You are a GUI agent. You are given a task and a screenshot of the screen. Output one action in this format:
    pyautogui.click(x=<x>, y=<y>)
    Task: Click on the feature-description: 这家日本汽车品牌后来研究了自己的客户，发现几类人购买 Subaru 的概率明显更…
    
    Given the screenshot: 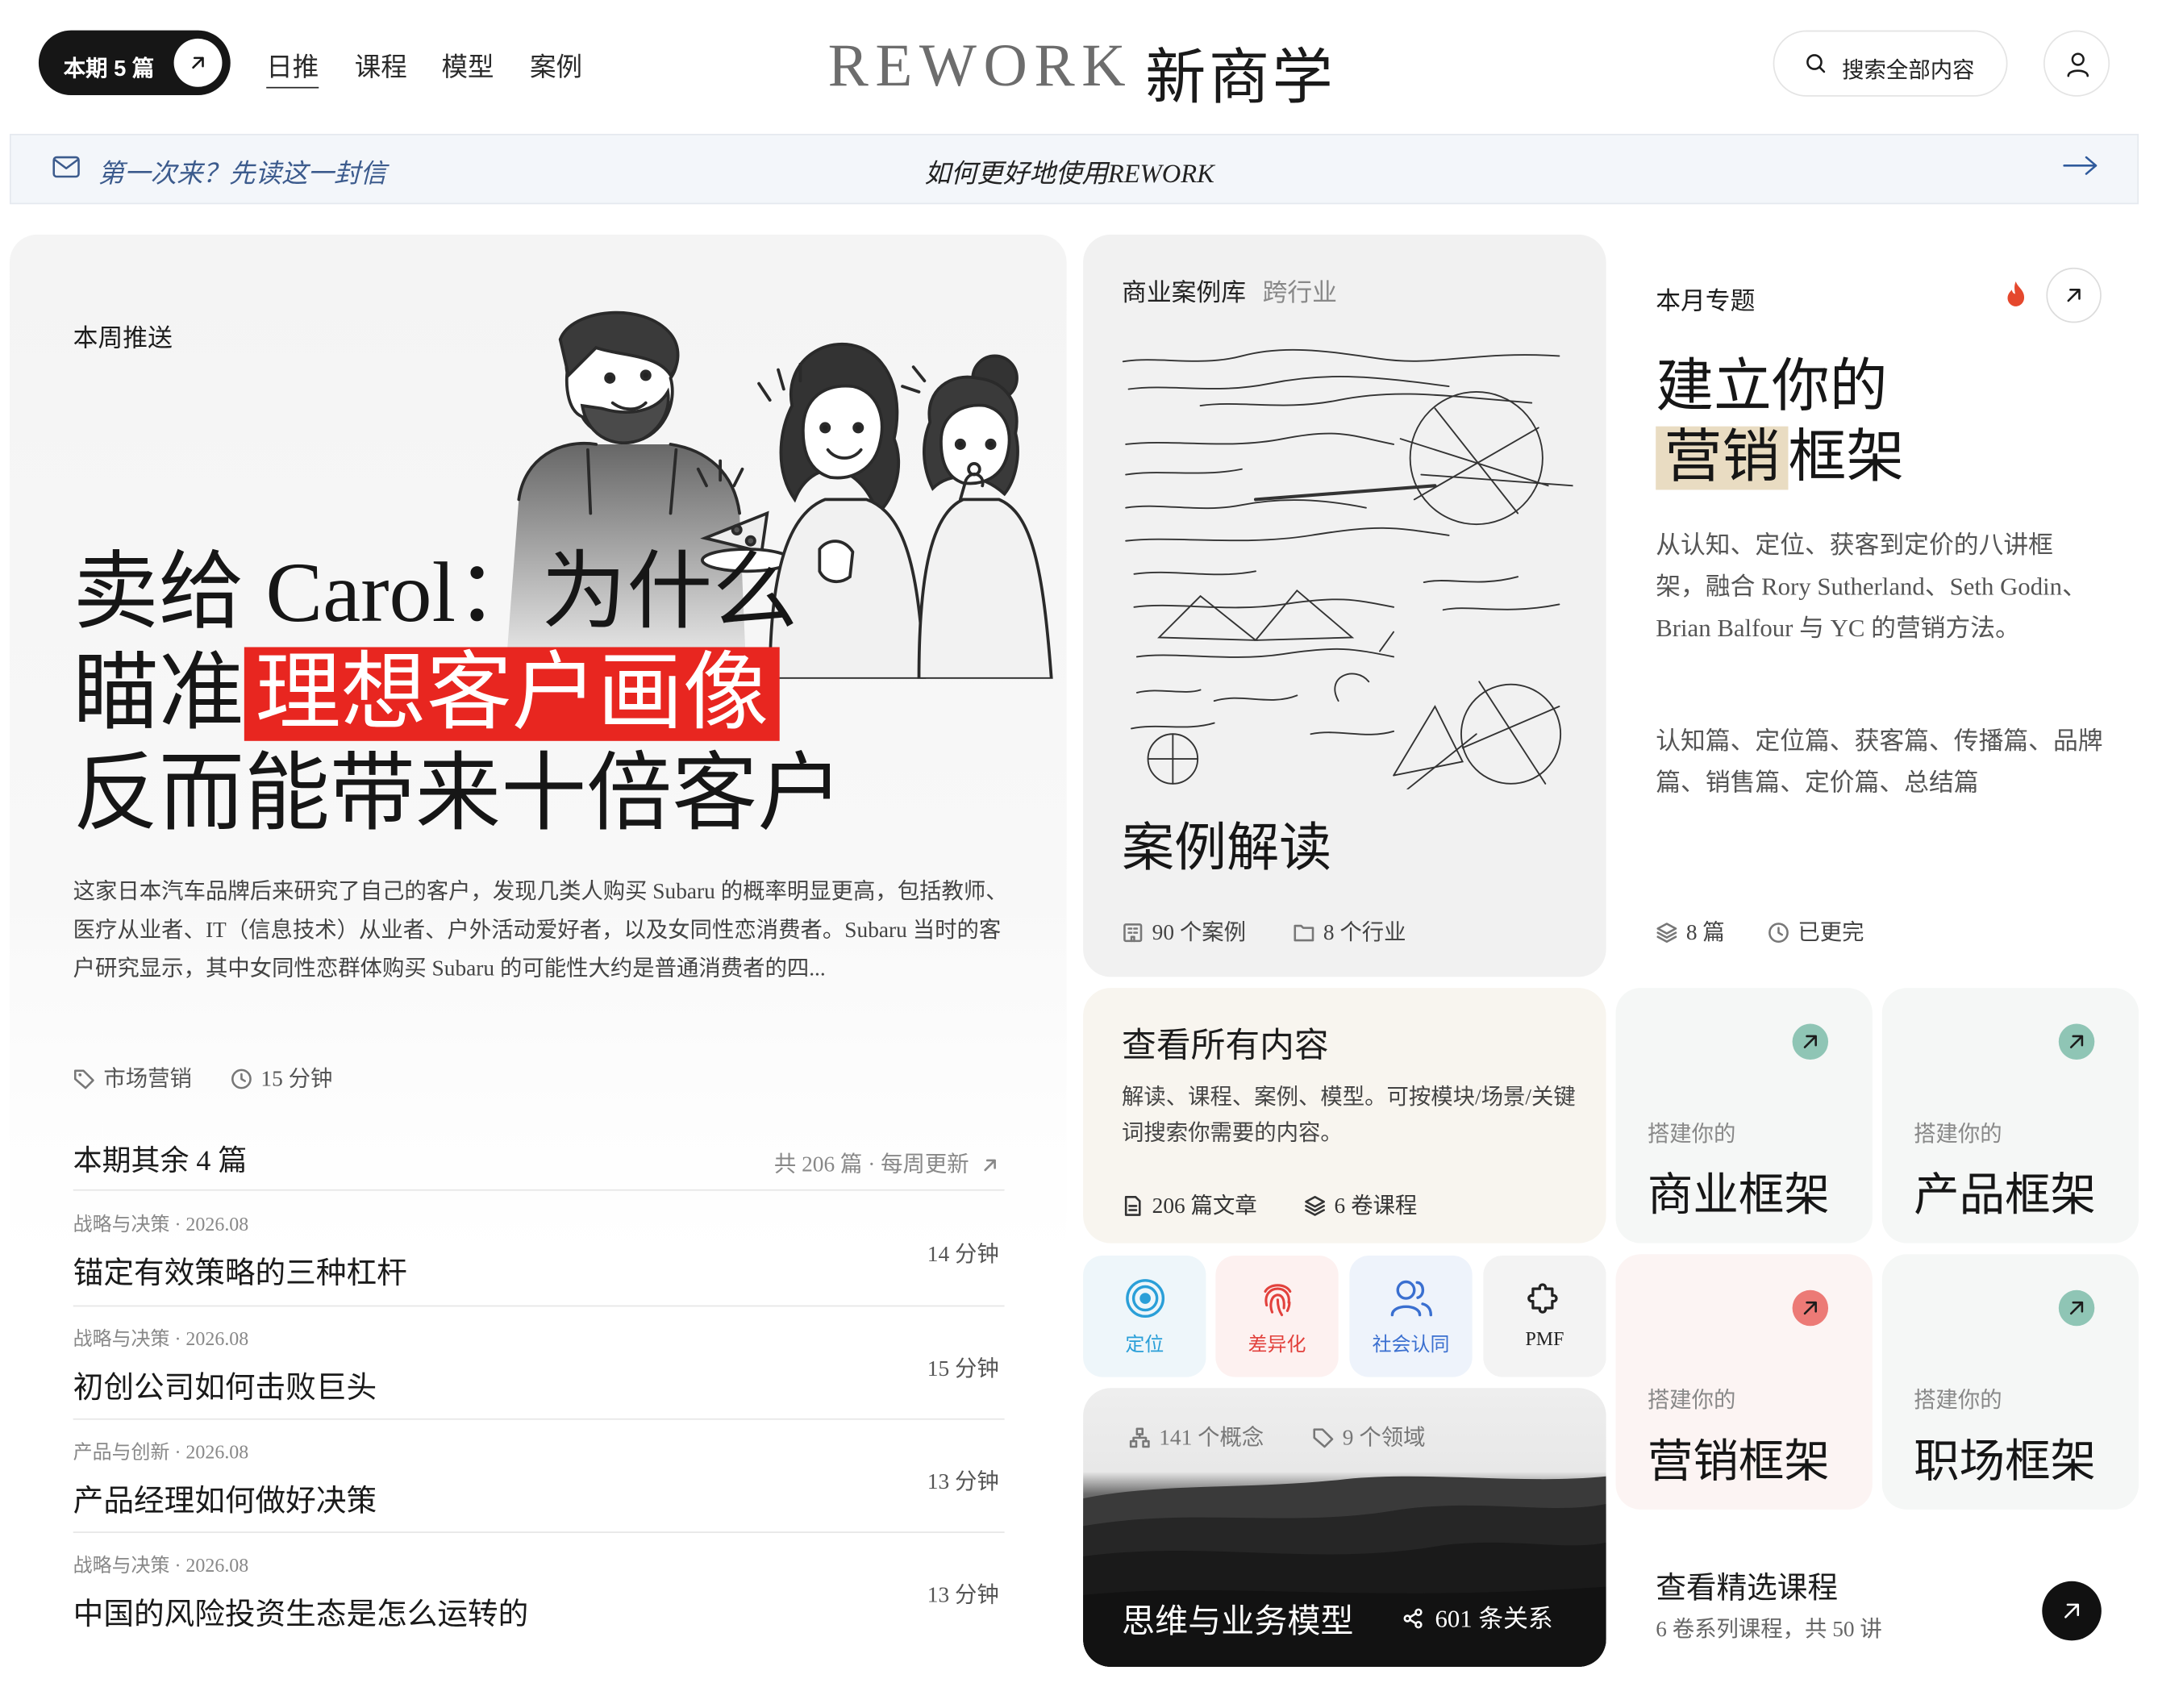 What is the action you would take?
    pyautogui.click(x=540, y=930)
    